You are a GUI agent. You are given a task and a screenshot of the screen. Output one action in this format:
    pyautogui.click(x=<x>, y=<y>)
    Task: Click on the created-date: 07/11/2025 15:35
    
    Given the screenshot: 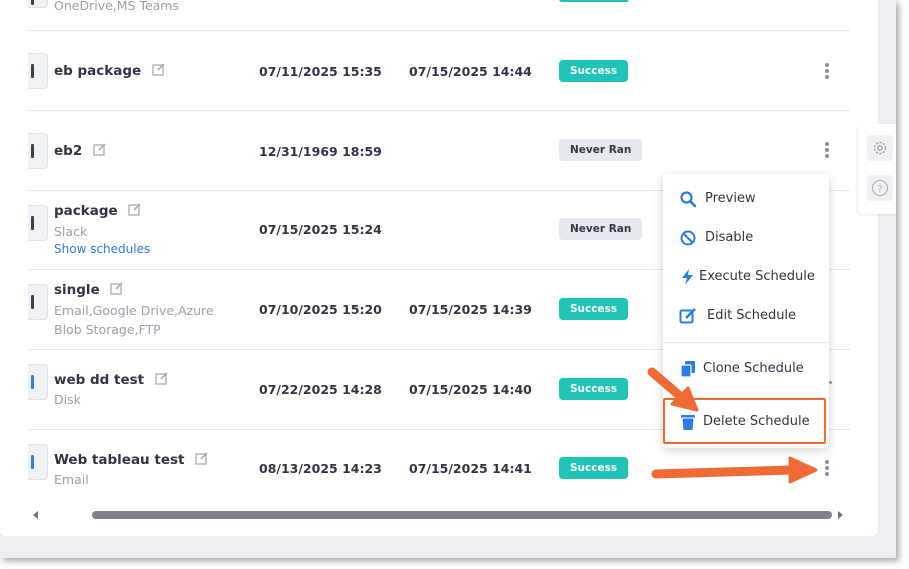 What is the action you would take?
    pyautogui.click(x=320, y=71)
    